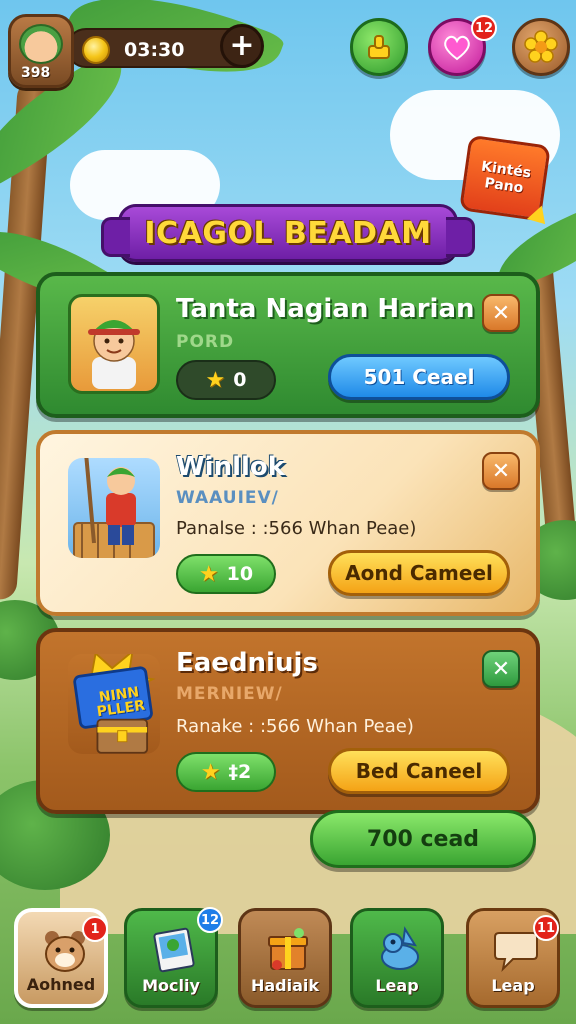  I want to click on heart-chat-icon, so click(457, 48).